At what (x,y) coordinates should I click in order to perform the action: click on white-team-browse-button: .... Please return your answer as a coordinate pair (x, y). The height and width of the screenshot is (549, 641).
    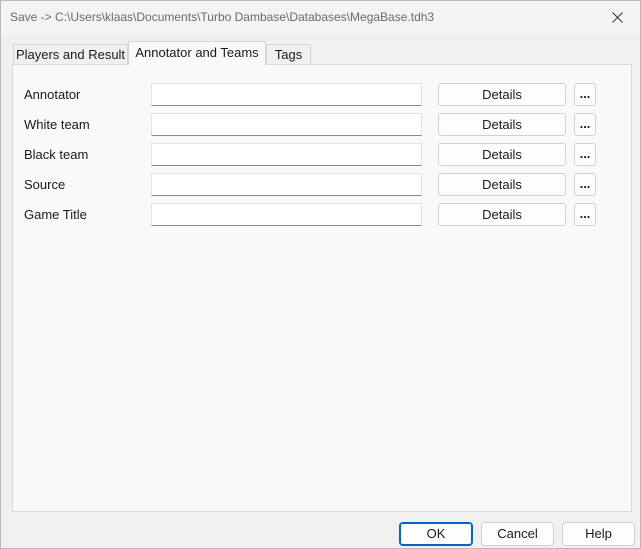
    Looking at the image, I should click on (585, 124).